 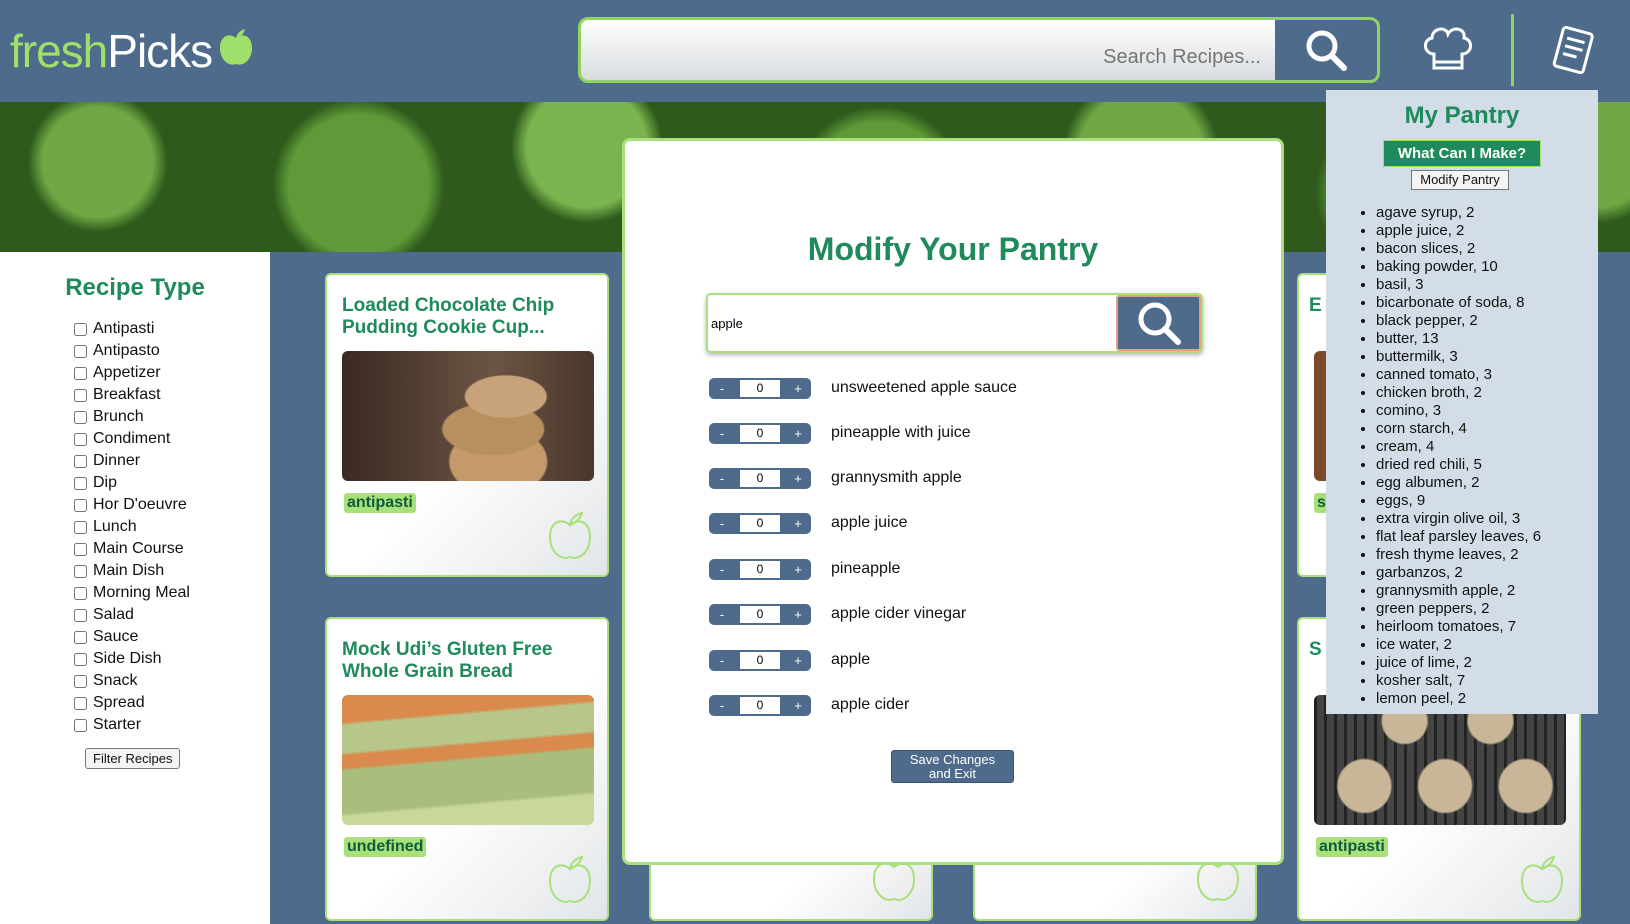 I want to click on type-option: Spread, so click(x=132, y=703).